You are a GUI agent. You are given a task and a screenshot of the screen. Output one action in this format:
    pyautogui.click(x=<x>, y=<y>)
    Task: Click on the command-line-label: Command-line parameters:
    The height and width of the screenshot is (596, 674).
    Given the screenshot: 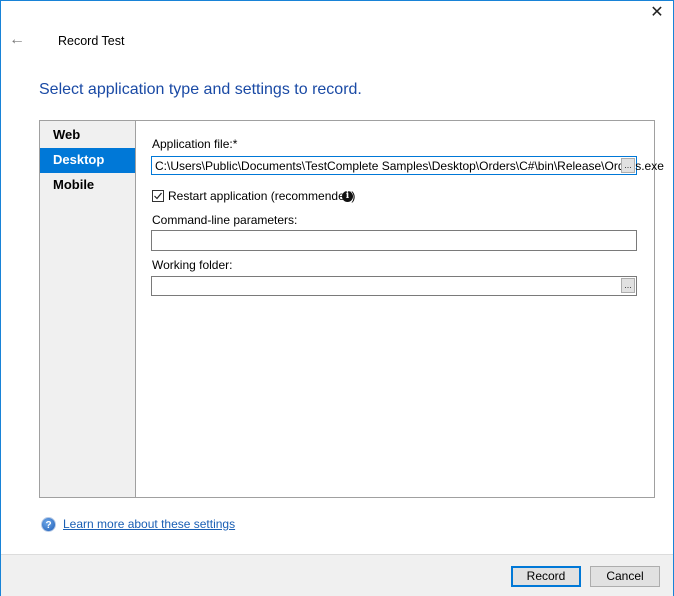 What is the action you would take?
    pyautogui.click(x=225, y=220)
    